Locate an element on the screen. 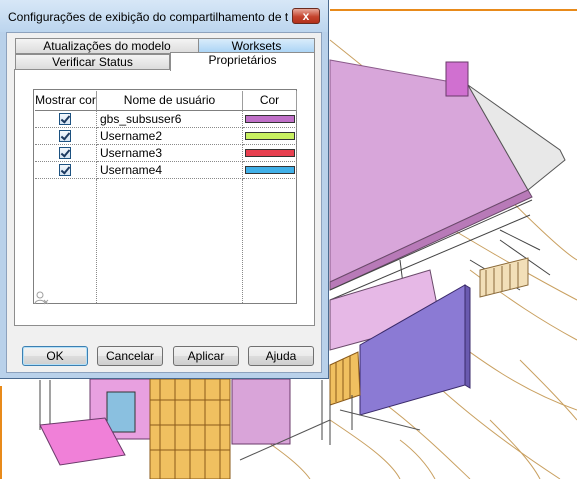 This screenshot has width=577, height=479. tab-label: Worksets is located at coordinates (256, 46).